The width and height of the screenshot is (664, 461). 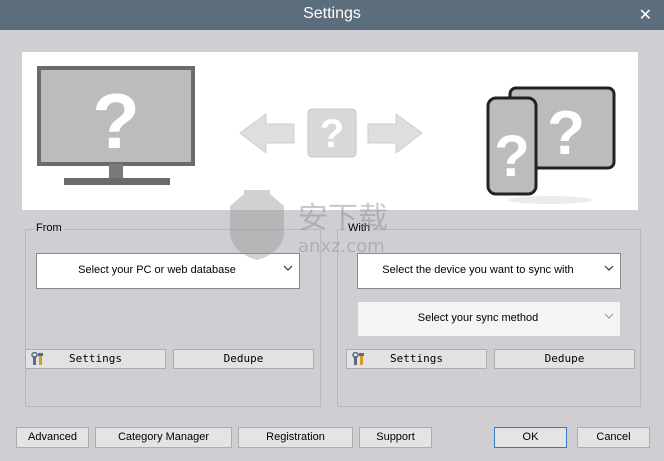 I want to click on close-icon: ✕, so click(x=645, y=15).